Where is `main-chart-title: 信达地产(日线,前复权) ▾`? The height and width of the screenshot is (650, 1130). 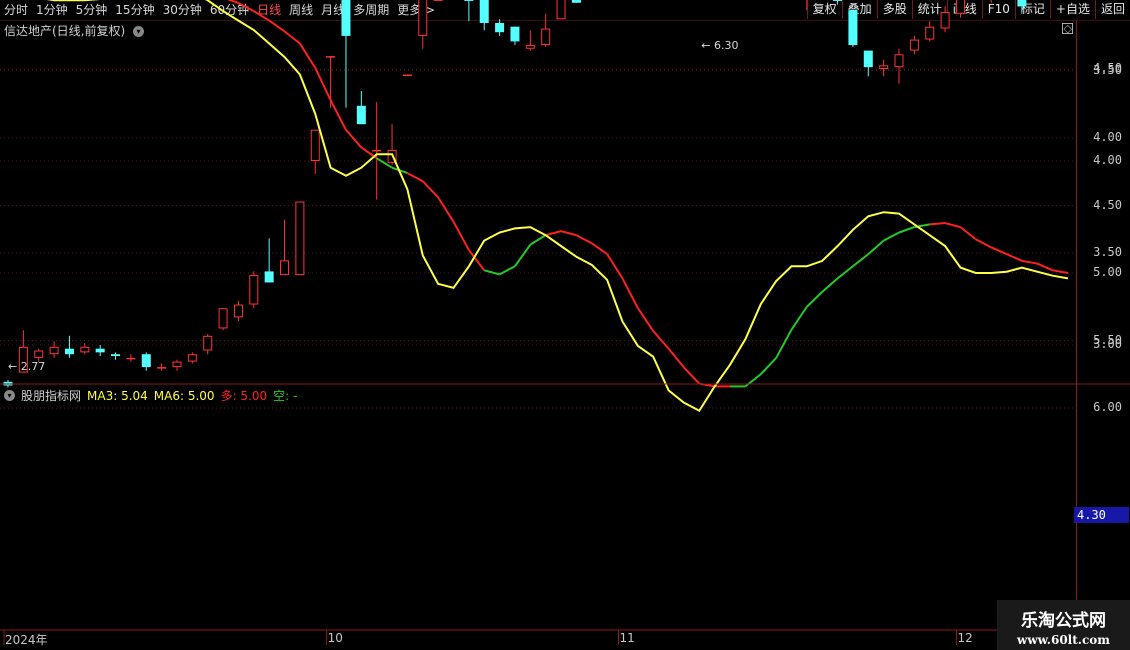 main-chart-title: 信达地产(日线,前复权) ▾ is located at coordinates (74, 30).